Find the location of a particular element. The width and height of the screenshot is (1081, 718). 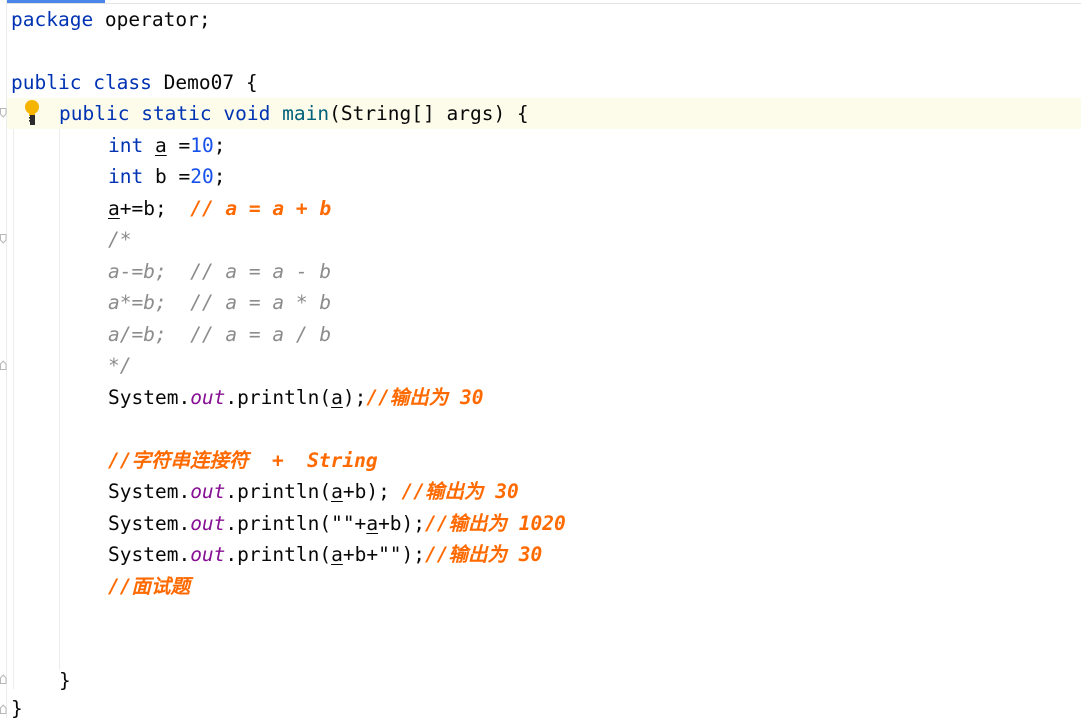

number-literal: 20 is located at coordinates (202, 176).